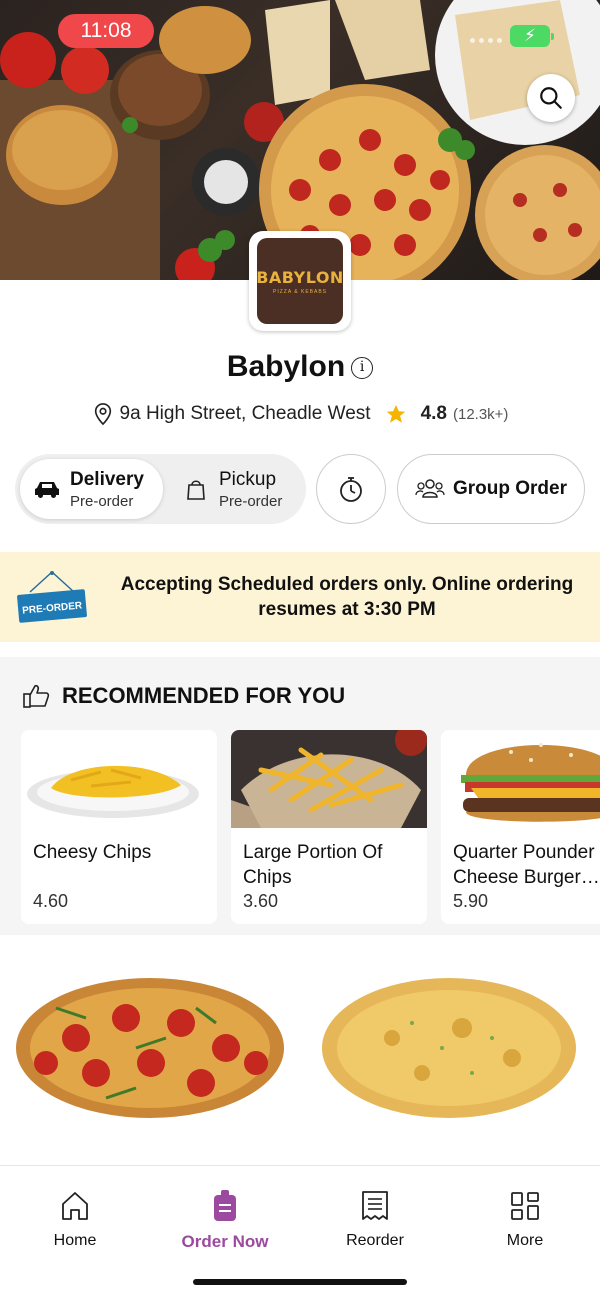 This screenshot has width=600, height=1298. What do you see at coordinates (75, 1240) in the screenshot?
I see `nav-home-label: Home` at bounding box center [75, 1240].